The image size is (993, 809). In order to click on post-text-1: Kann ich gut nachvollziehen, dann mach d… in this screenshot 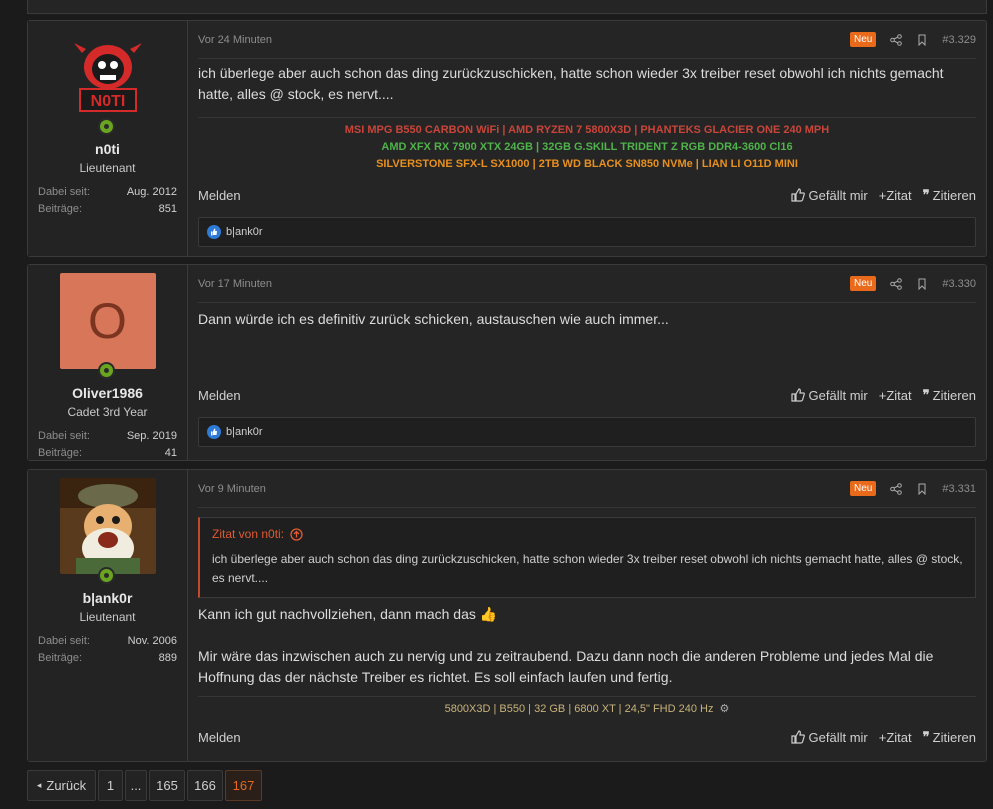, I will do `click(348, 614)`.